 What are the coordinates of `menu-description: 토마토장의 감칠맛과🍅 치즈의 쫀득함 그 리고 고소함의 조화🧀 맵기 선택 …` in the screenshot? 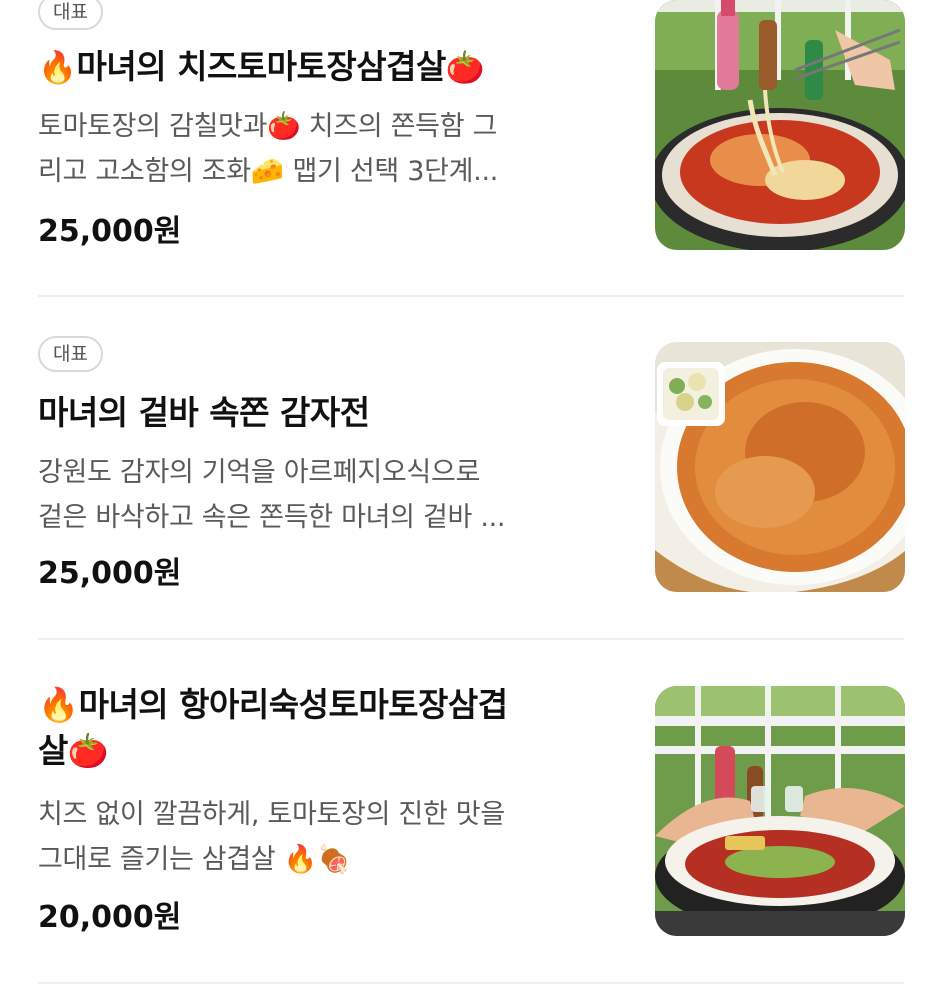 It's located at (330, 149).